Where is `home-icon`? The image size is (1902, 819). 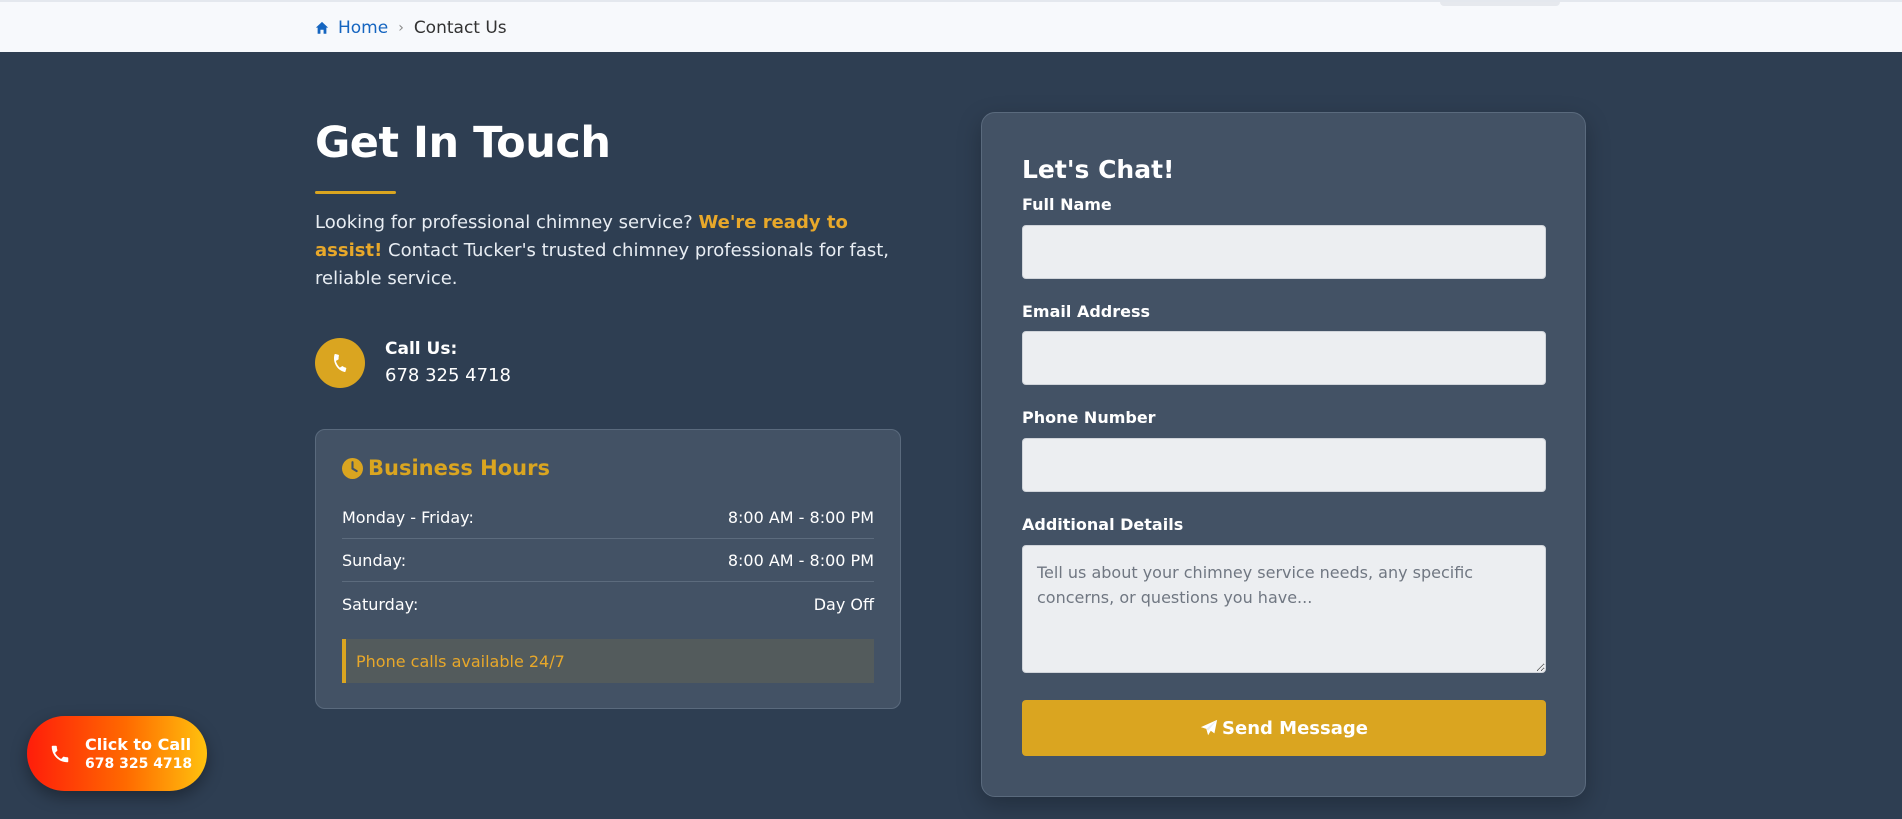
home-icon is located at coordinates (322, 27).